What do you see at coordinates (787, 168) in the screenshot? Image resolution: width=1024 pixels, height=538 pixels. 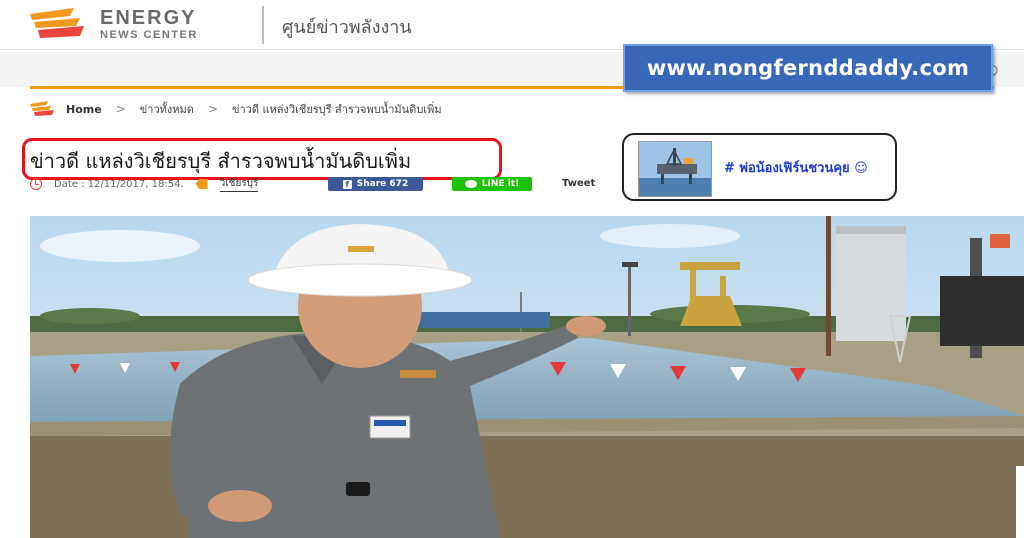 I see `promo-label: # พ่อน้องเฟิร์นชวนคุย` at bounding box center [787, 168].